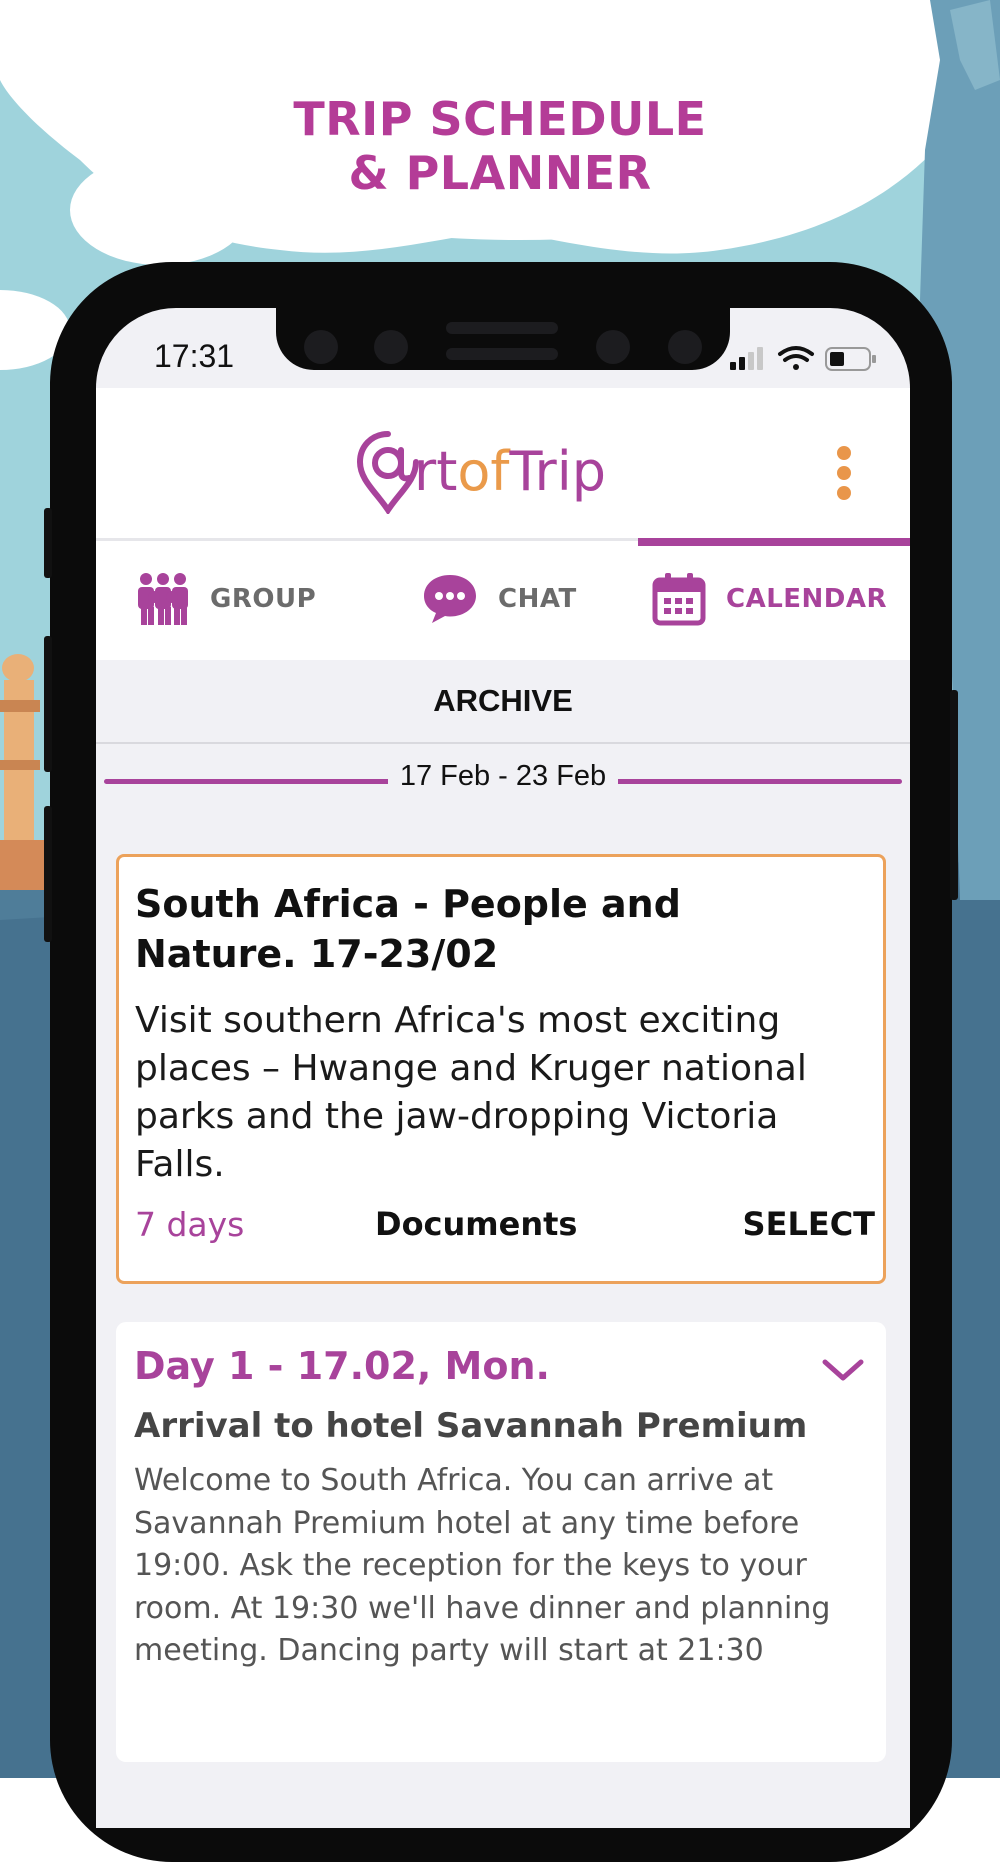 The height and width of the screenshot is (1862, 1000). I want to click on headline: TRIP SCHEDULE & PLANNER, so click(500, 146).